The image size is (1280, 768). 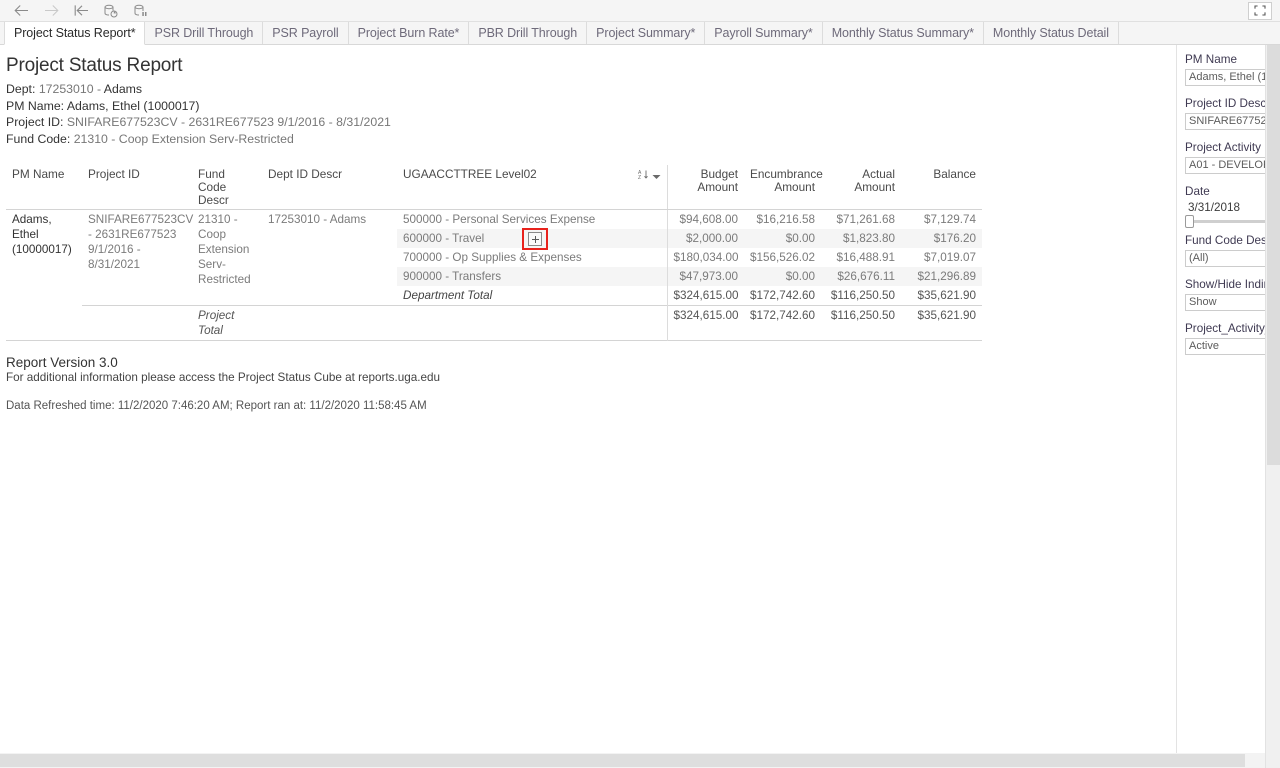 I want to click on tab-label: Payroll Summary*, so click(x=763, y=33).